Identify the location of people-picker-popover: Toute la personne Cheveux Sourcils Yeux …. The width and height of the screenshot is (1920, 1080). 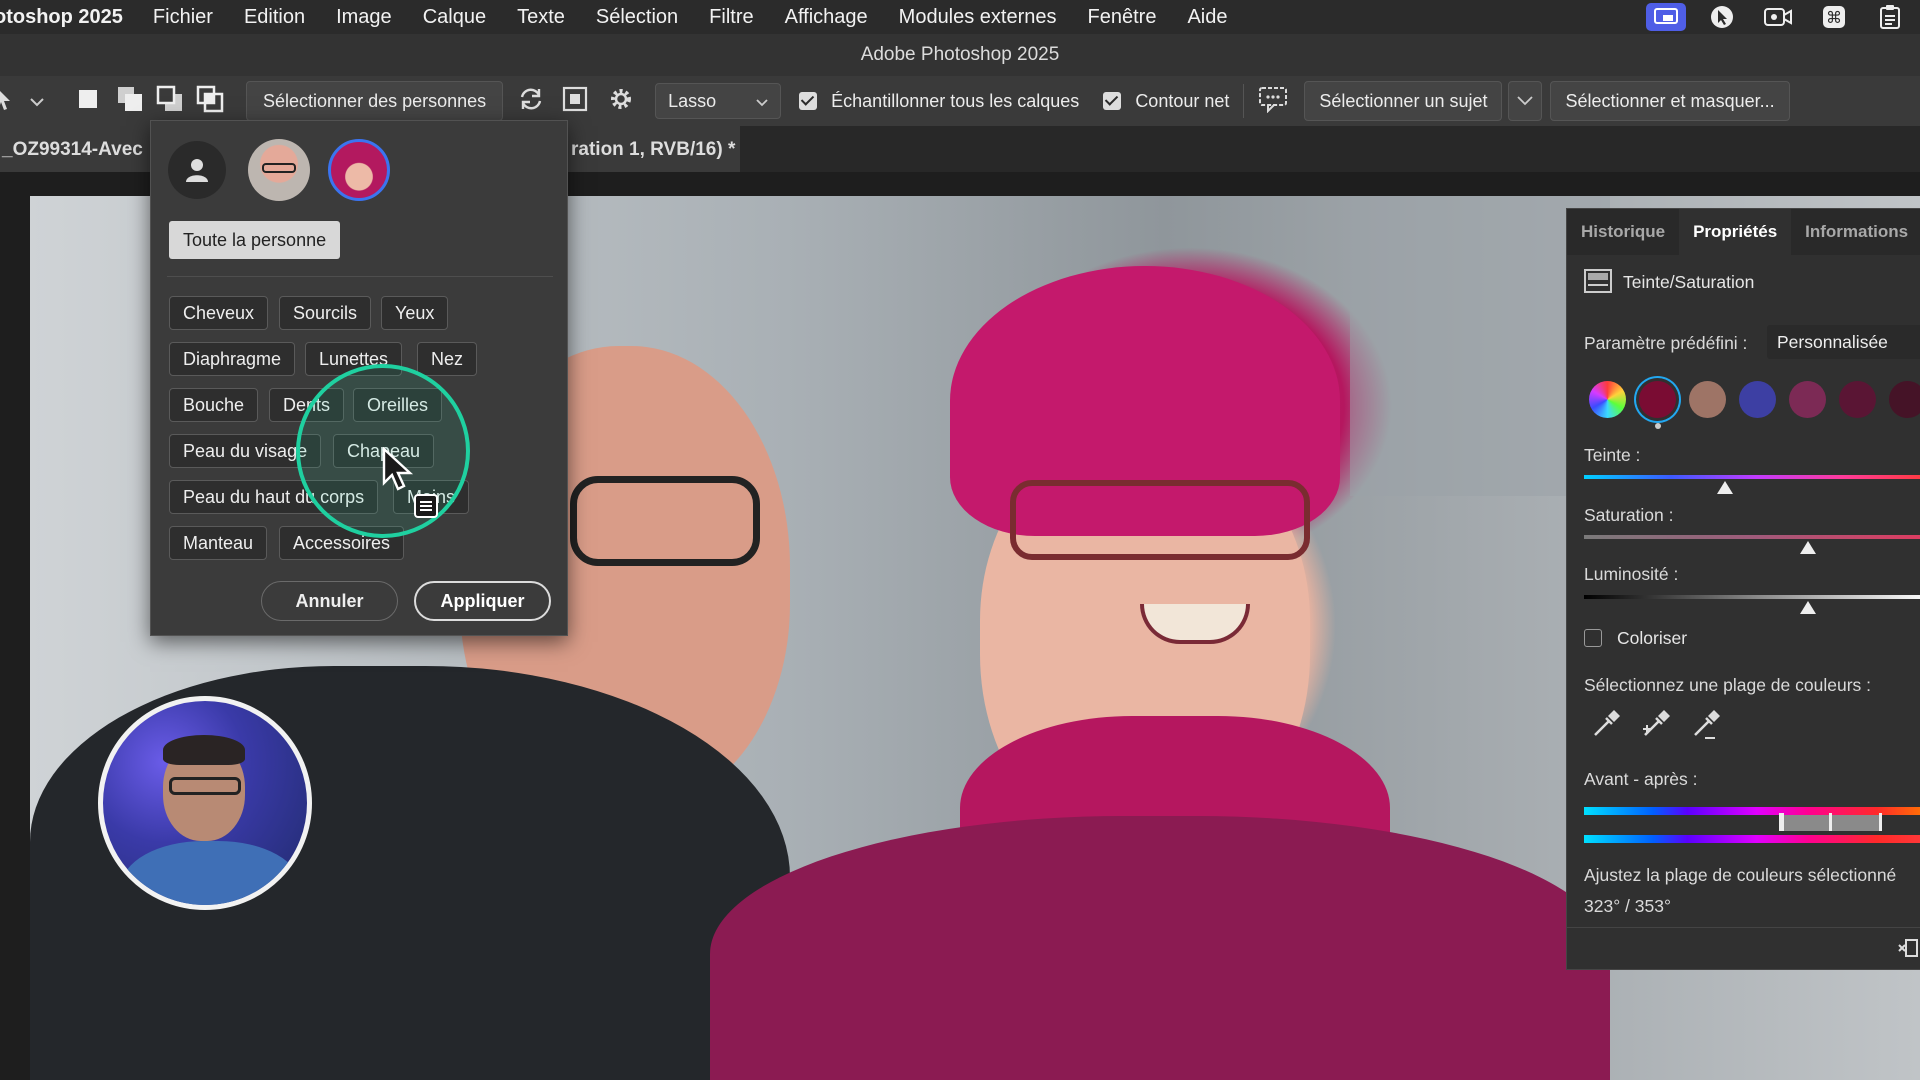
(359, 378).